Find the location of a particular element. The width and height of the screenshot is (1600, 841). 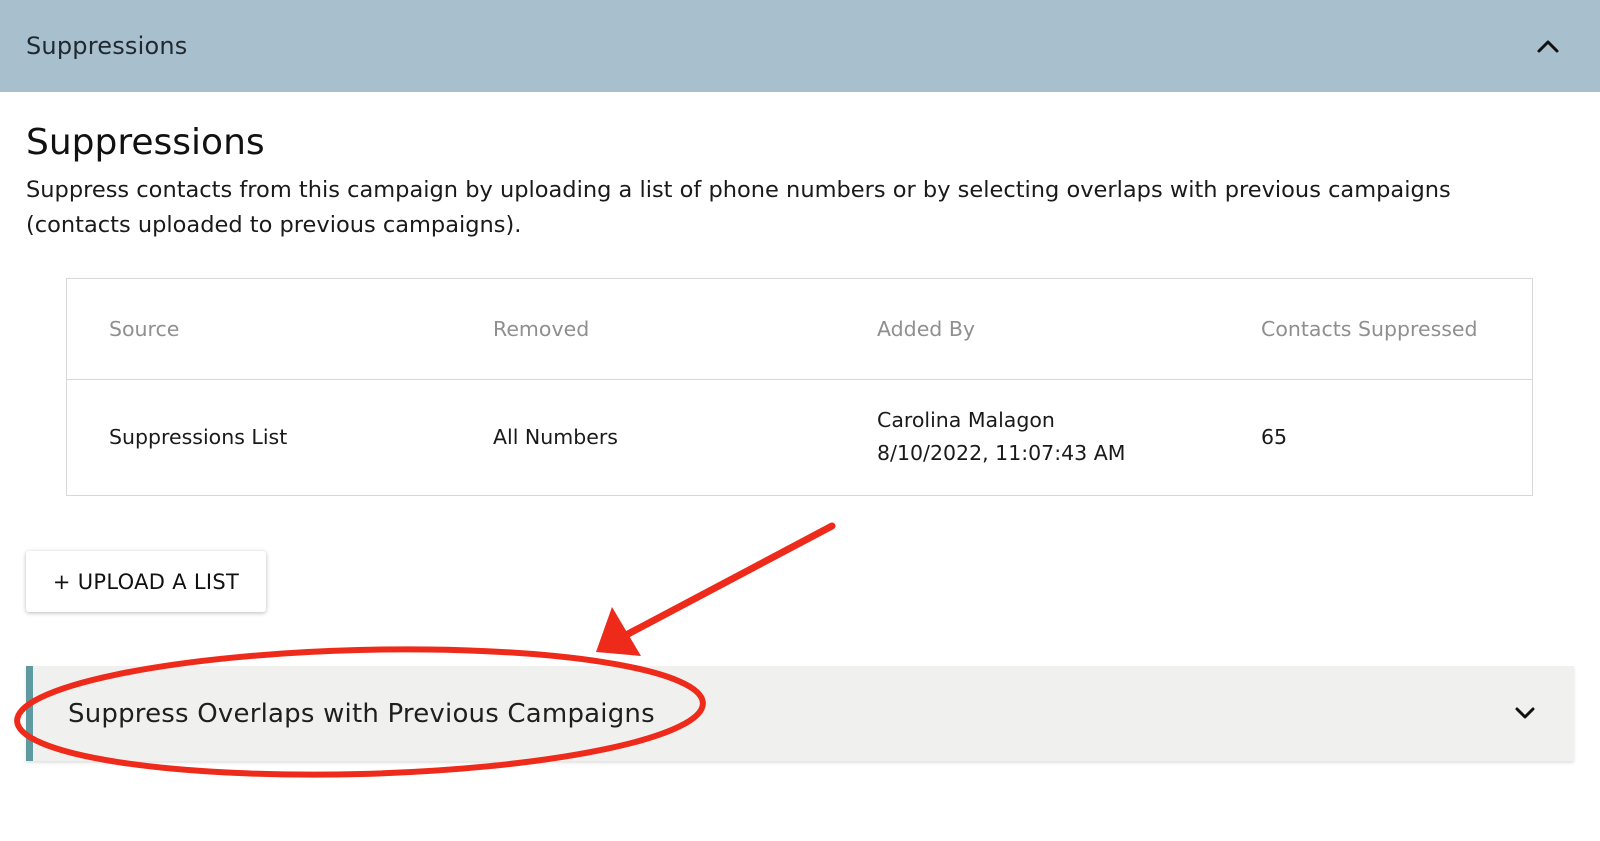

column-header-removed: Removed is located at coordinates (541, 329).